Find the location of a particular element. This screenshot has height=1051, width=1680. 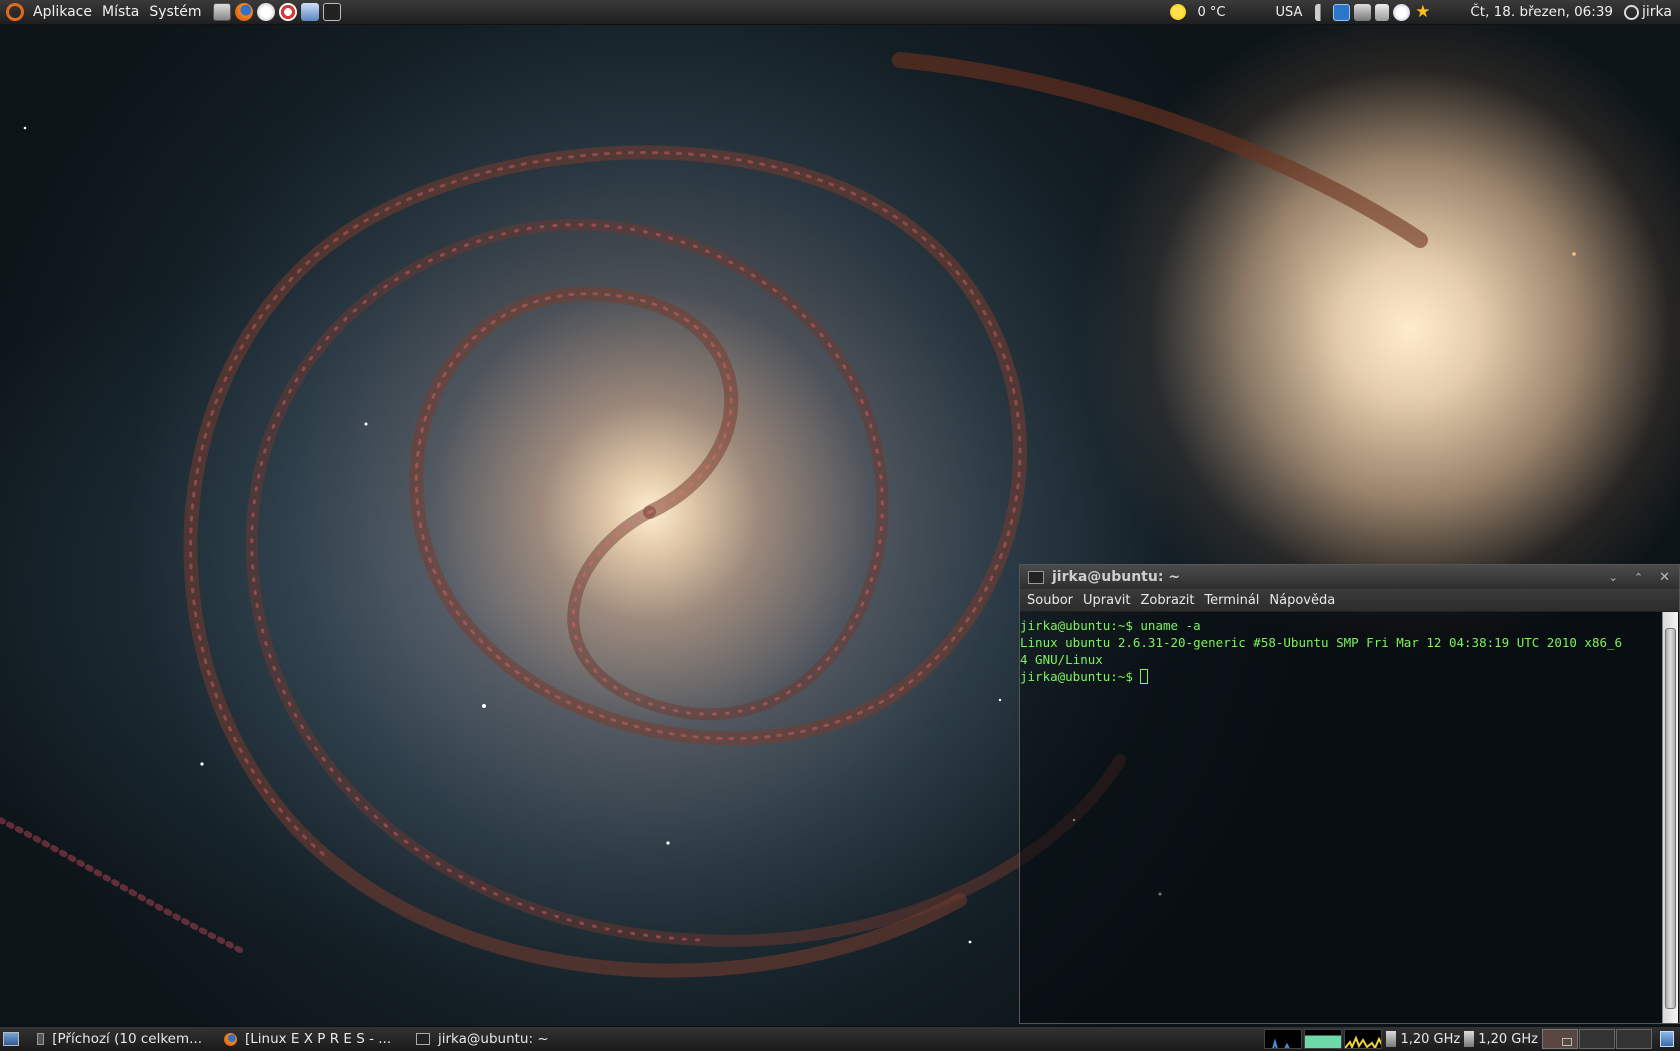

task-terminal: jirka@ubuntu: ~ is located at coordinates (482, 1039).